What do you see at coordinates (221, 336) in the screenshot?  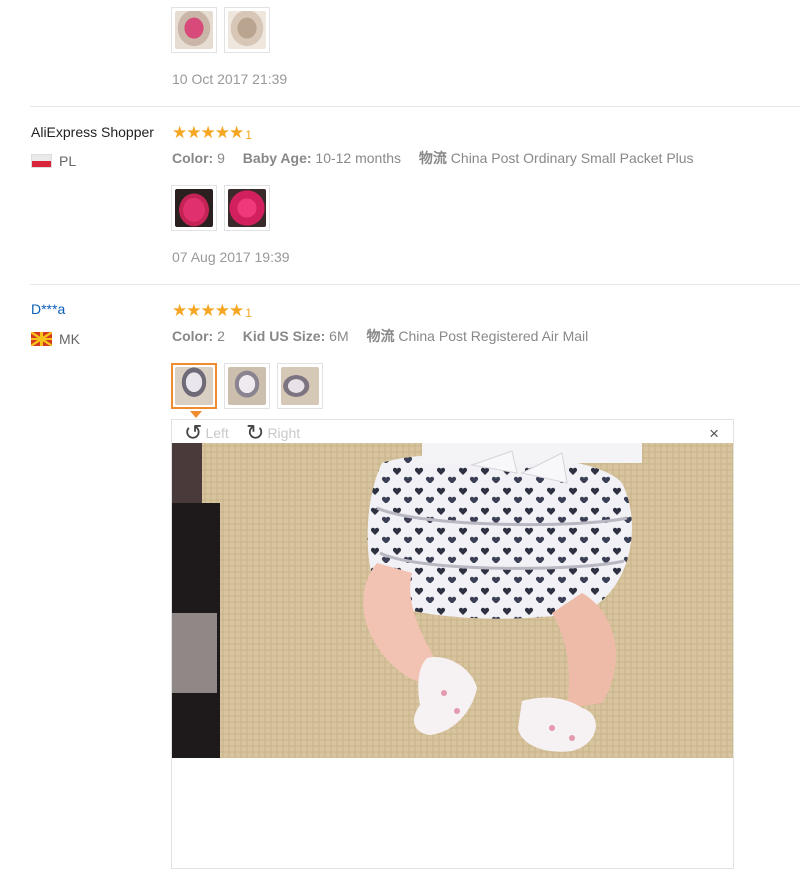 I see `color-value: 2` at bounding box center [221, 336].